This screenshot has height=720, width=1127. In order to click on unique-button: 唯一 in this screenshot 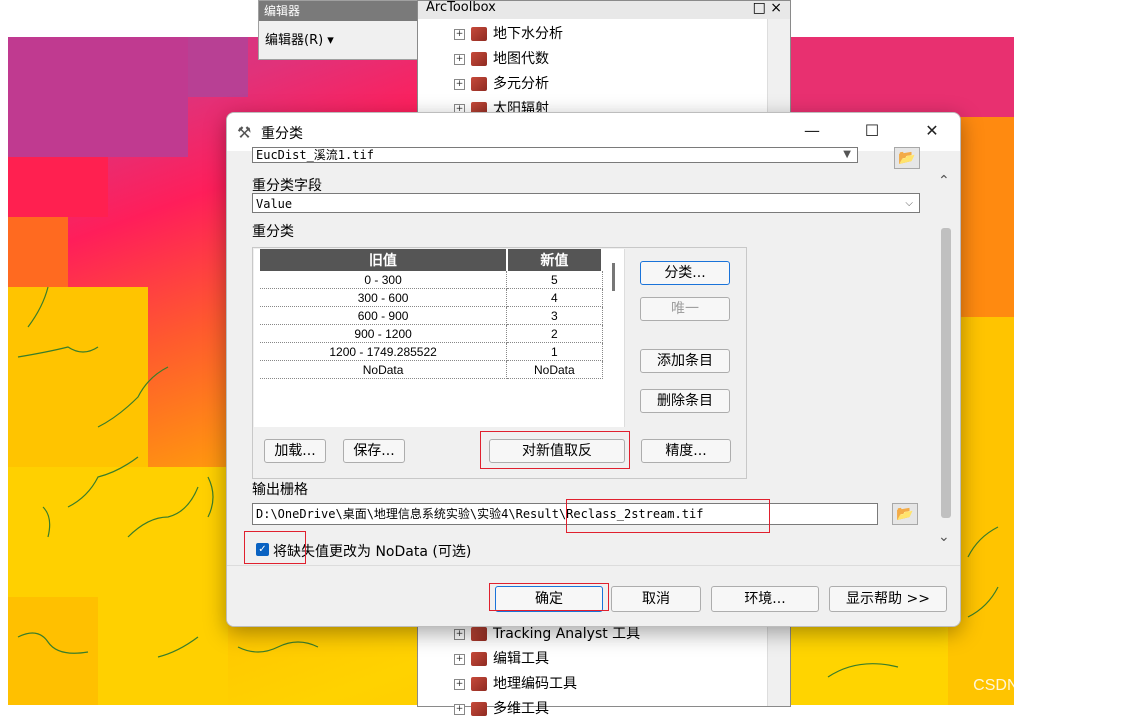, I will do `click(685, 309)`.